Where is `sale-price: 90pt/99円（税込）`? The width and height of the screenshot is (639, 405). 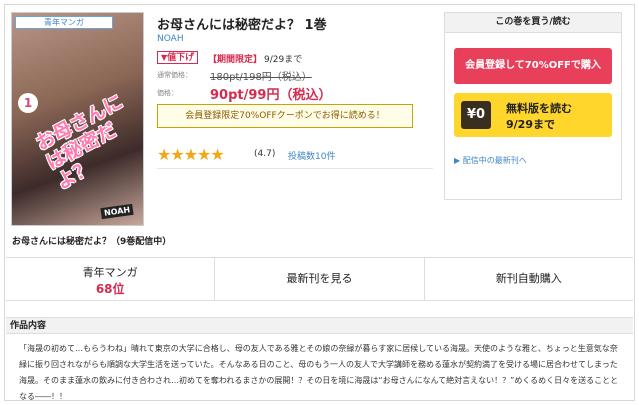
sale-price: 90pt/99円（税込） is located at coordinates (271, 95).